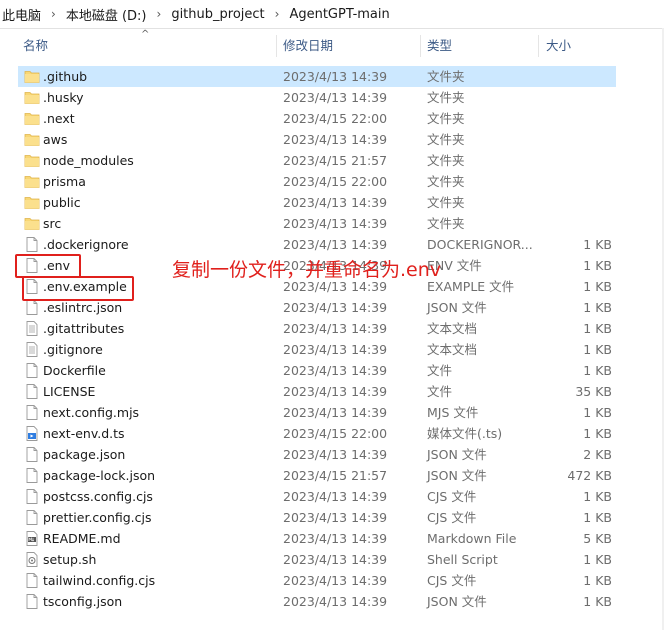 This screenshot has height=630, width=664. I want to click on annotation-highlight-env, so click(48, 266).